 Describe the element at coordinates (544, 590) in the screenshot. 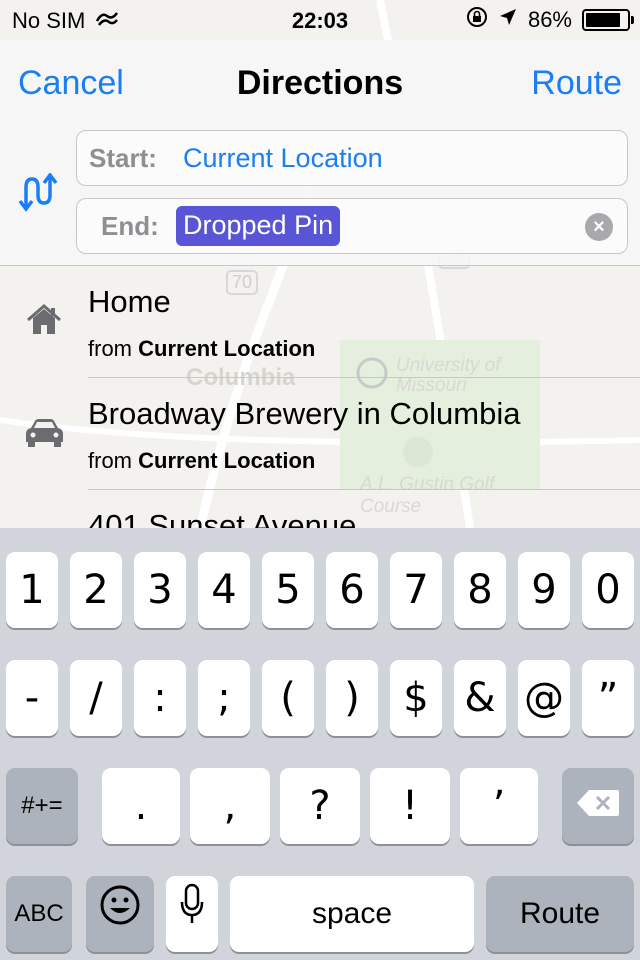

I see `key-9: 9` at that location.